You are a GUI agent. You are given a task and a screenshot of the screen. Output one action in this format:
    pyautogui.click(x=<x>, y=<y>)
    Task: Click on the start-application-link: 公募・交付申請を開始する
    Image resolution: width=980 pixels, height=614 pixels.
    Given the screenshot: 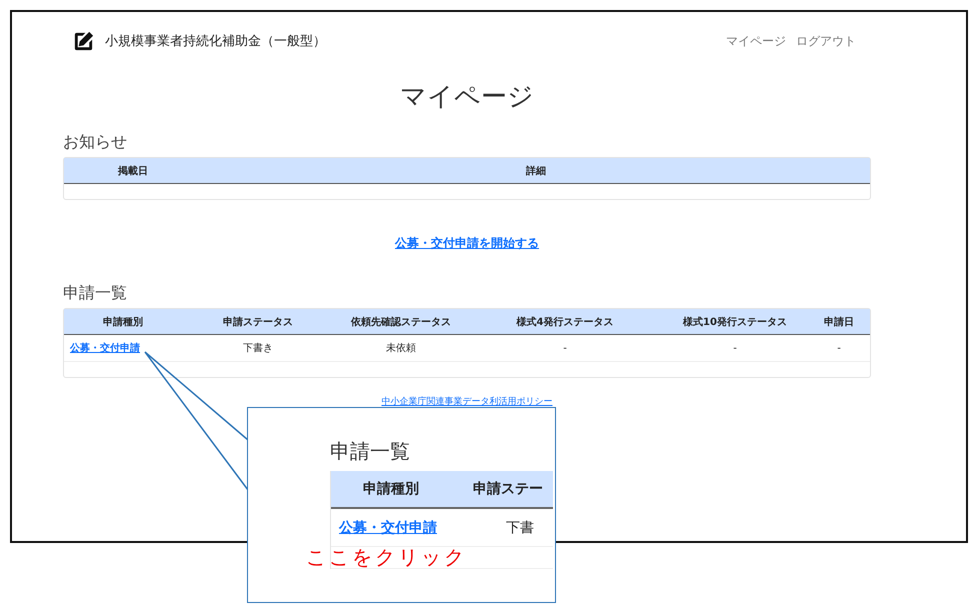 What is the action you would take?
    pyautogui.click(x=467, y=243)
    